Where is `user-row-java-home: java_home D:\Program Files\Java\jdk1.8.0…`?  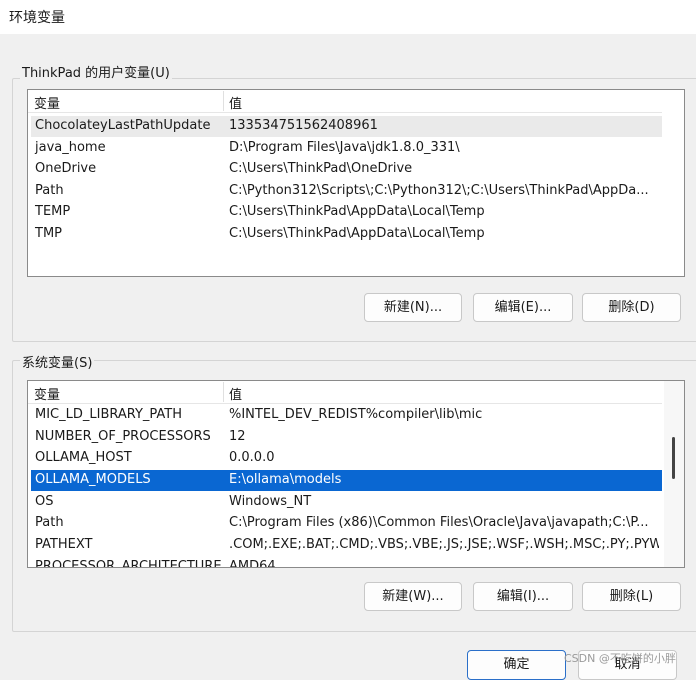
user-row-java-home: java_home D:\Program Files\Java\jdk1.8.0… is located at coordinates (346, 148).